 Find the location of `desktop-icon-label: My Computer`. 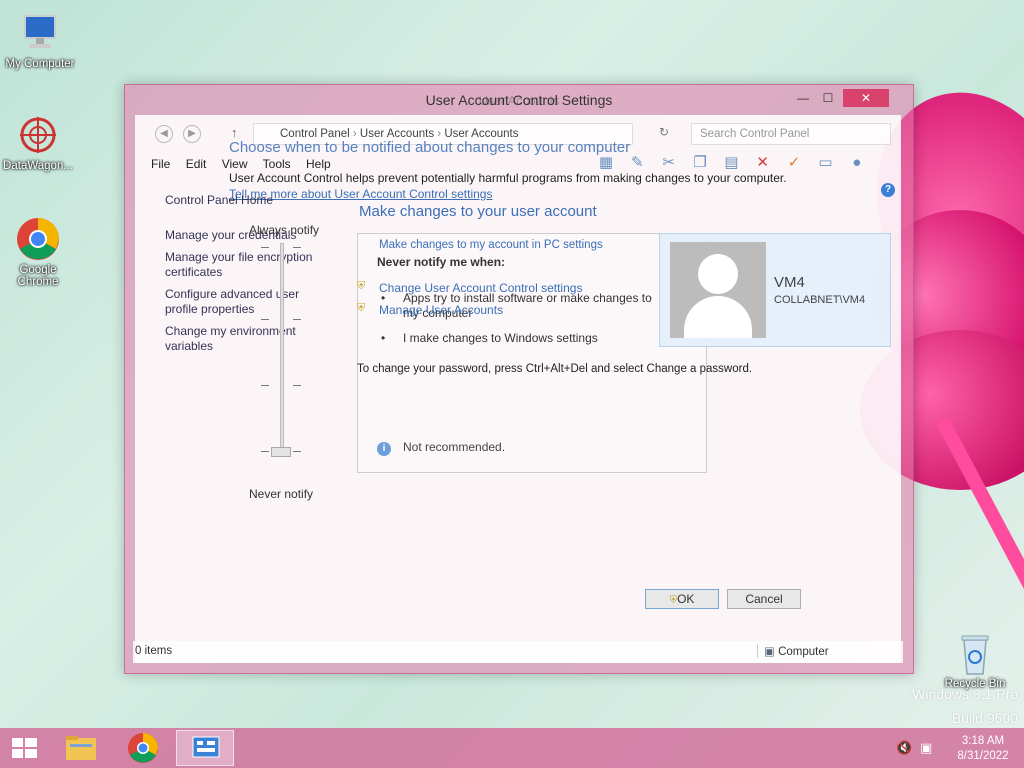

desktop-icon-label: My Computer is located at coordinates (40, 64).